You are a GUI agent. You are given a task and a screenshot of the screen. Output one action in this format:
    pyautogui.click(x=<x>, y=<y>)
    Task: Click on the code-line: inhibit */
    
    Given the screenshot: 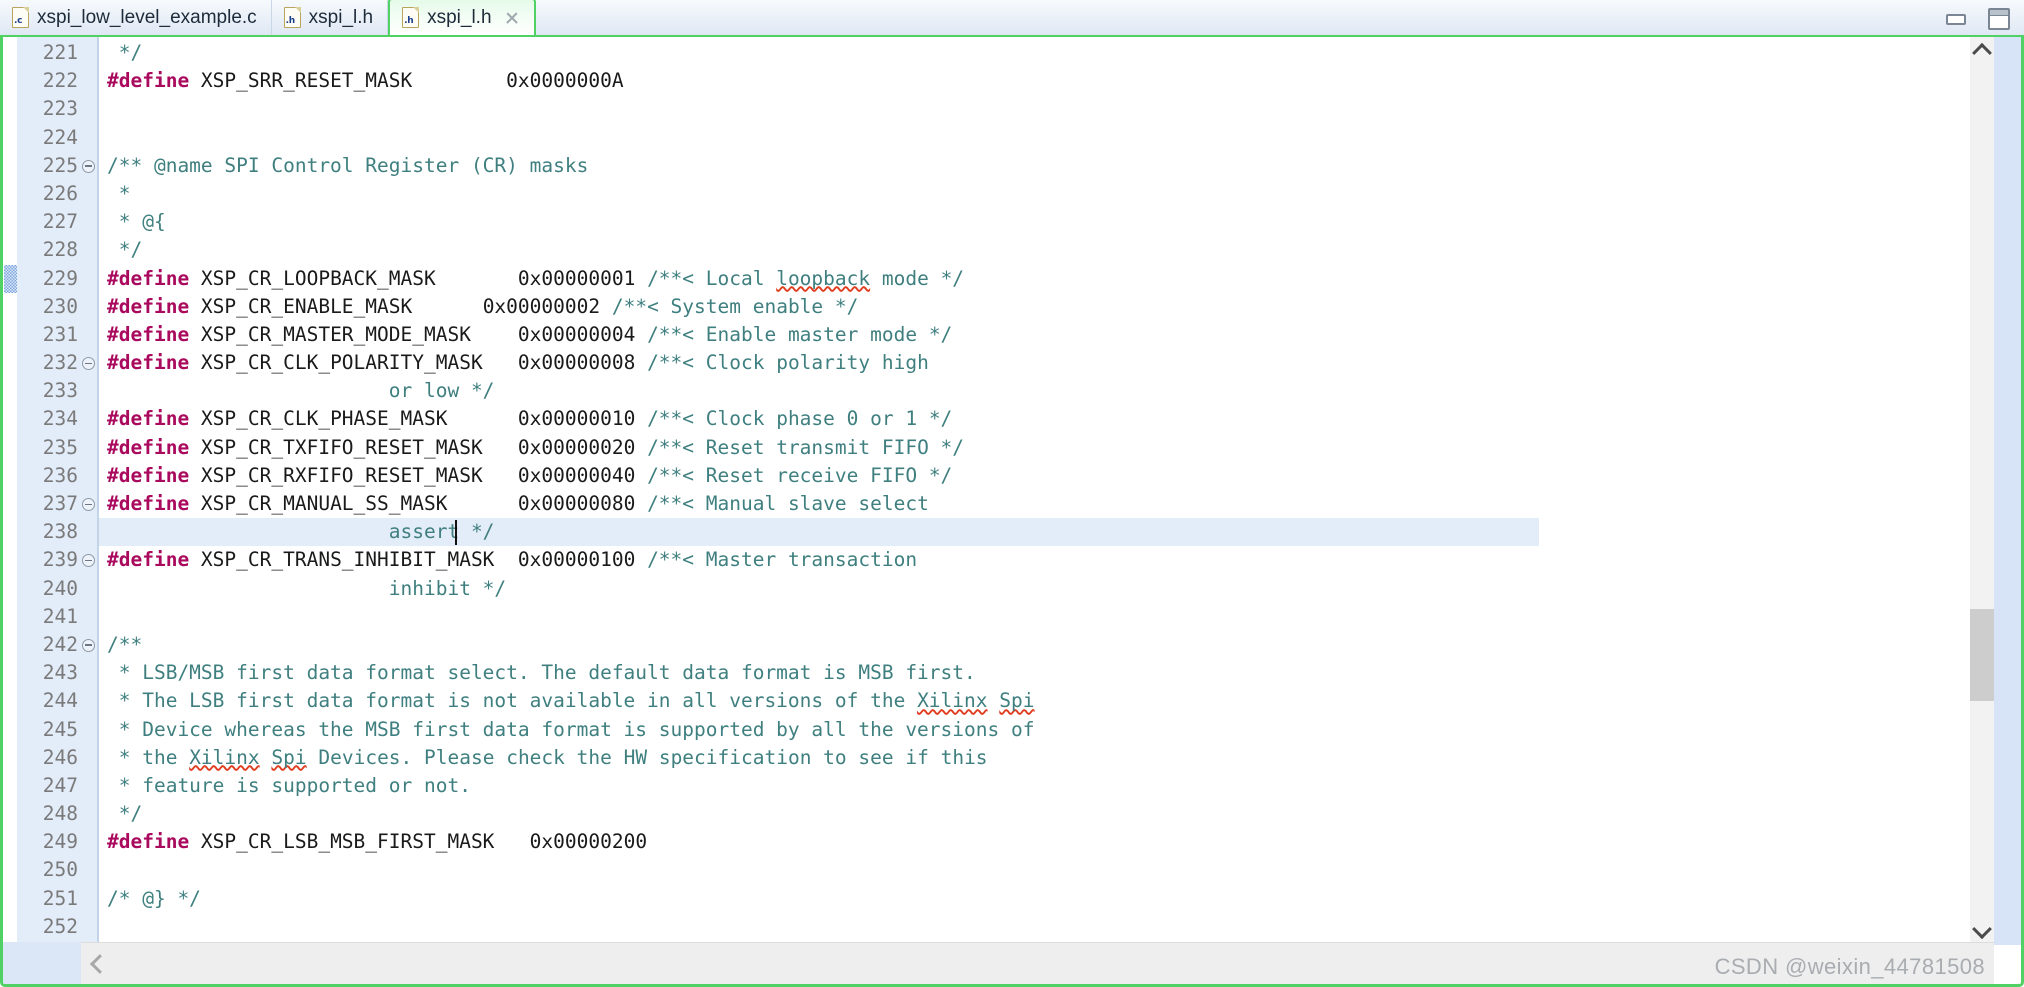 What is the action you would take?
    pyautogui.click(x=1060, y=589)
    